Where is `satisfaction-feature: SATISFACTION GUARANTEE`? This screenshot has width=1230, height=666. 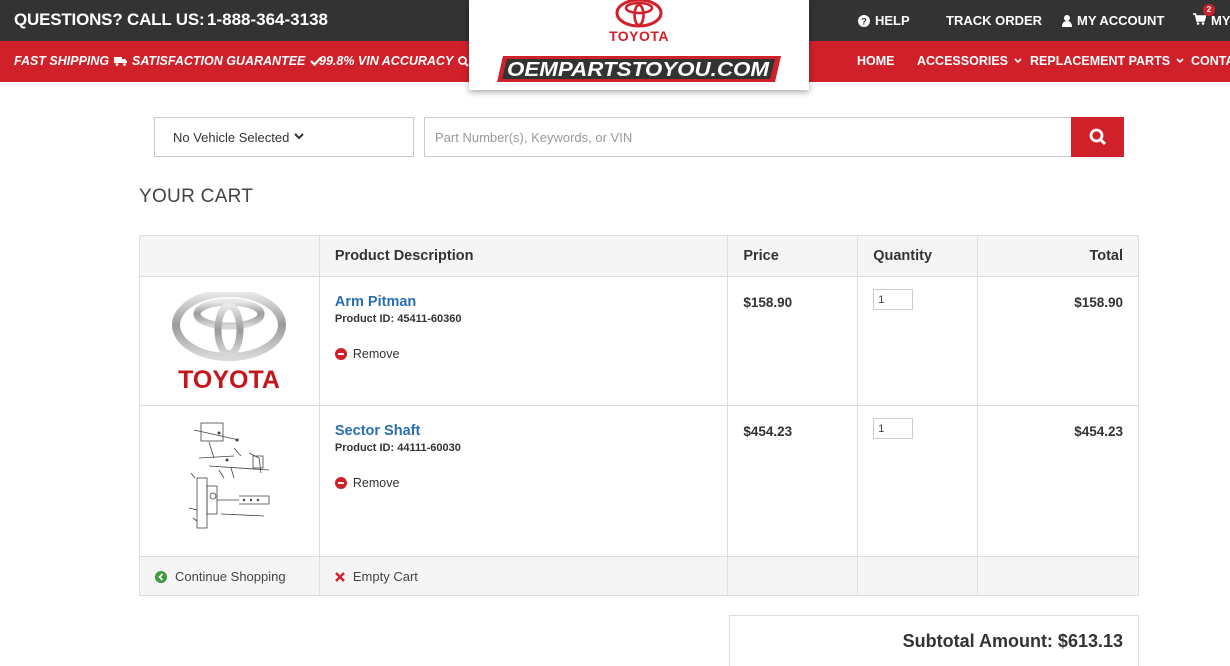
satisfaction-feature: SATISFACTION GUARANTEE is located at coordinates (227, 61).